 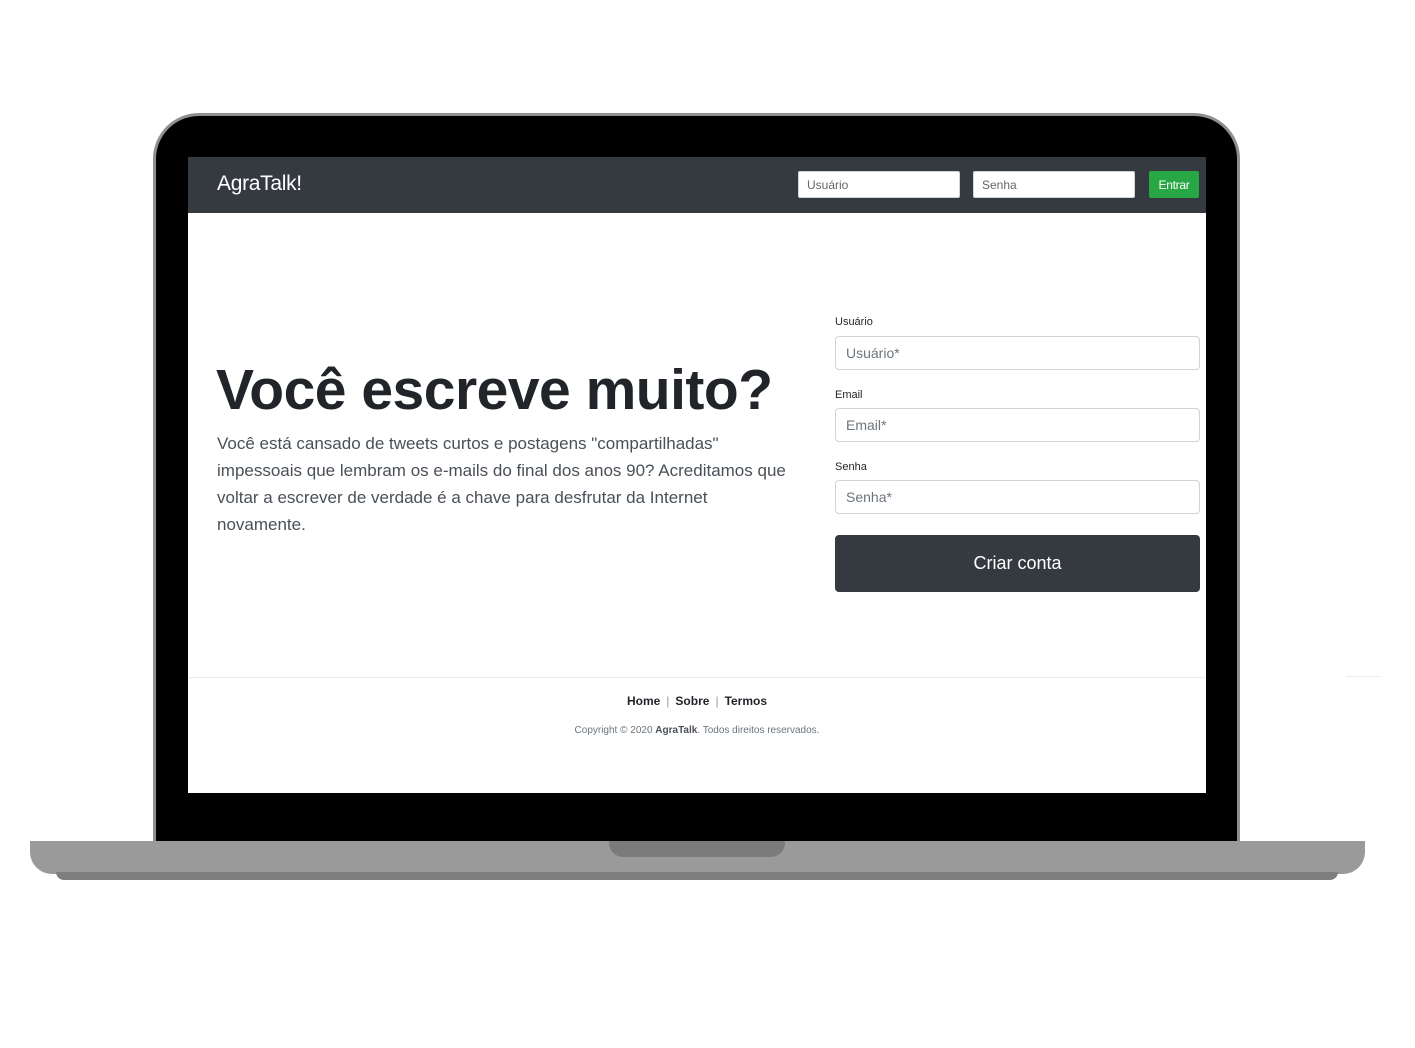 I want to click on login-button: Entrar, so click(x=1174, y=184).